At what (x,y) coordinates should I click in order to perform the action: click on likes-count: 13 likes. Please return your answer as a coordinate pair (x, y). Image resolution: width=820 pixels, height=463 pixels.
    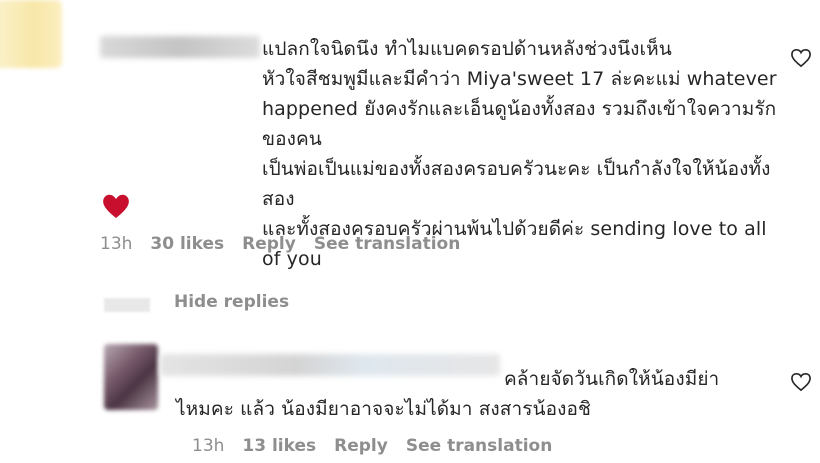
    Looking at the image, I should click on (279, 446).